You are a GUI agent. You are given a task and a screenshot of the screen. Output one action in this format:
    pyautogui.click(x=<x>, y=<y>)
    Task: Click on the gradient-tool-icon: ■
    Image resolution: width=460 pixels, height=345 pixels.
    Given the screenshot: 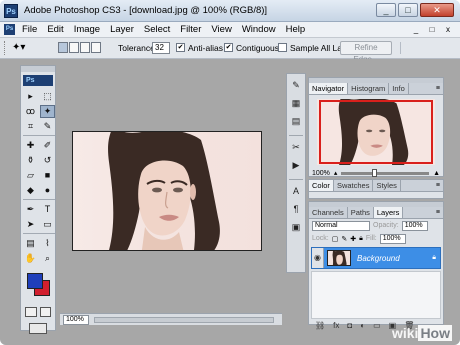 What is the action you would take?
    pyautogui.click(x=47, y=175)
    